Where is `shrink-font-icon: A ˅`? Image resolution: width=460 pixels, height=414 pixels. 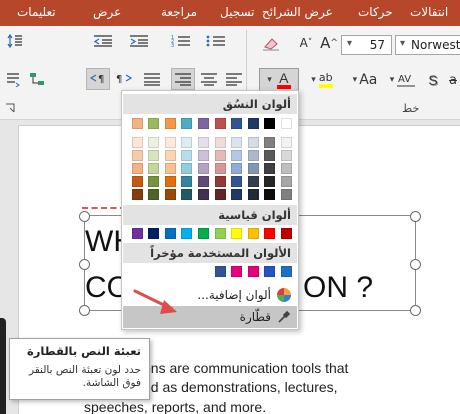 shrink-font-icon: A ˅ is located at coordinates (306, 43).